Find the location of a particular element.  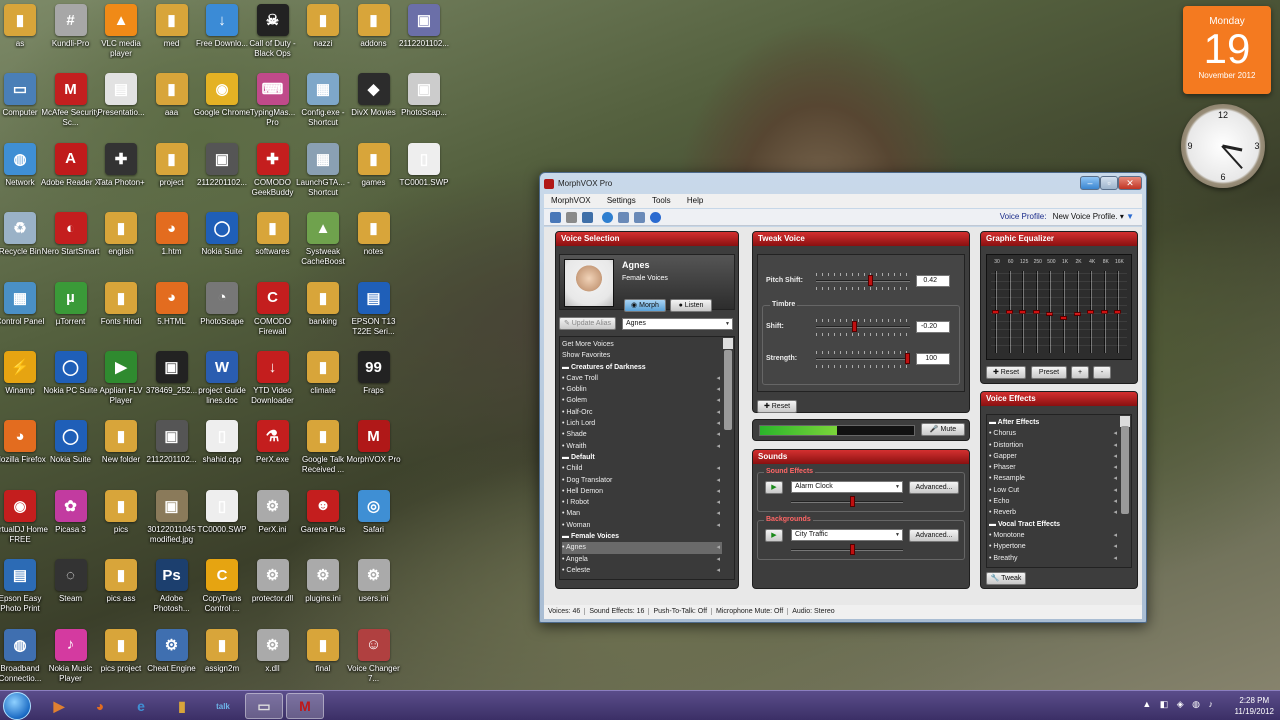

effect-list-item: • Phaser ◂ is located at coordinates (1054, 467).